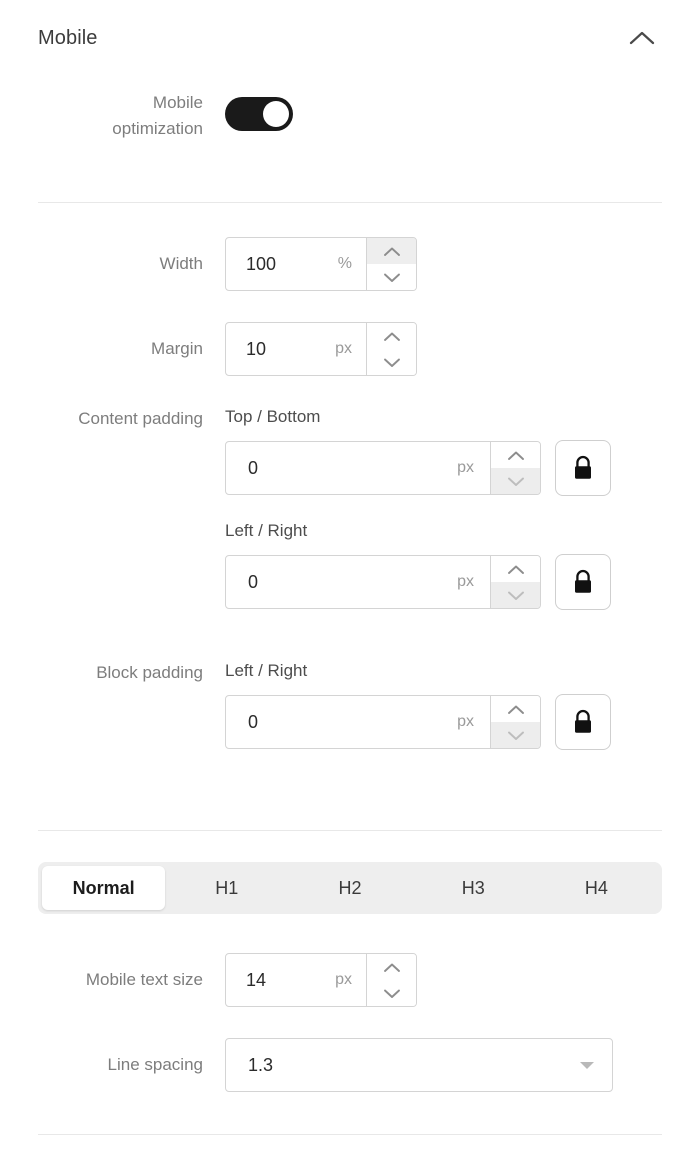 The height and width of the screenshot is (1156, 700). I want to click on mobile-text-size-increment-button, so click(391, 967).